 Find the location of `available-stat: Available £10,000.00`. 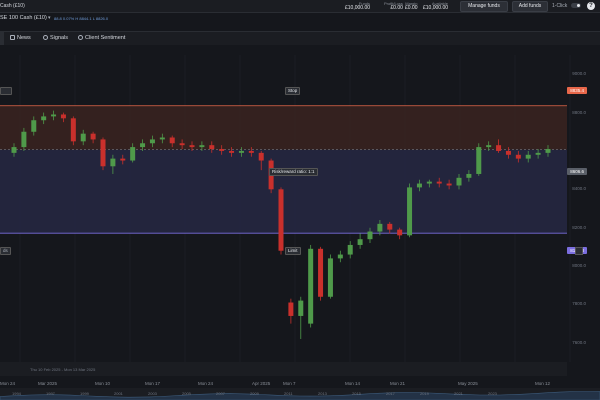

available-stat: Available £10,000.00 is located at coordinates (436, 6).